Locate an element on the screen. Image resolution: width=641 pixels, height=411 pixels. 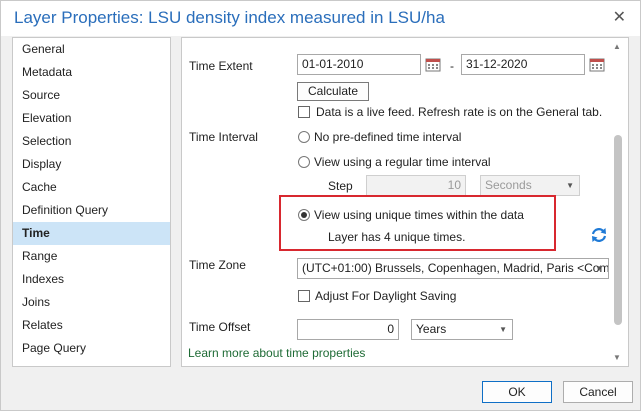
ok-button: OK is located at coordinates (517, 392).